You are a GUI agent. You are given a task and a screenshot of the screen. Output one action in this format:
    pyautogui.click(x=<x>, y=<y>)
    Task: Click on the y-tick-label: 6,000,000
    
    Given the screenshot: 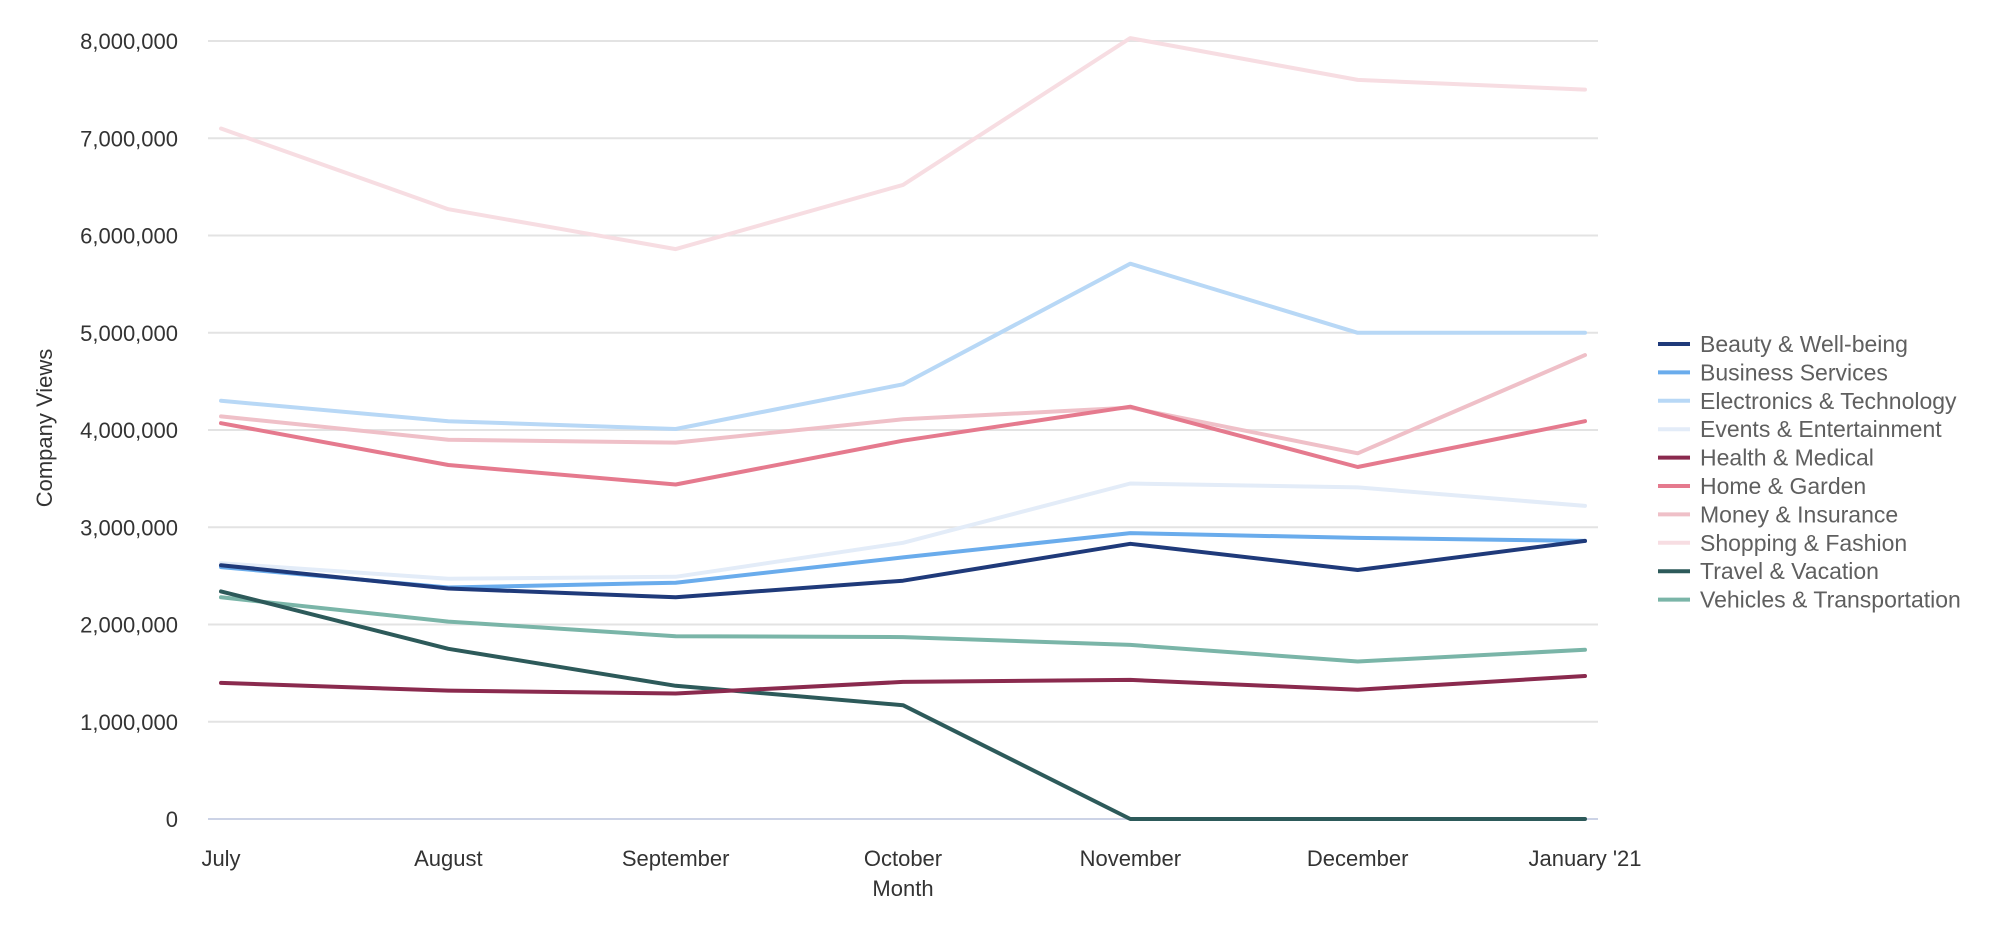 What is the action you would take?
    pyautogui.click(x=129, y=236)
    